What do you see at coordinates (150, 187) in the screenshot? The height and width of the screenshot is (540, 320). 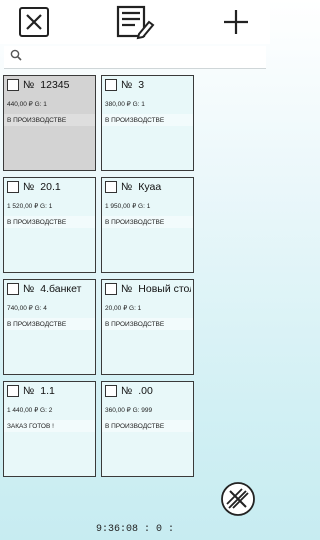 I see `order-number: Куаа` at bounding box center [150, 187].